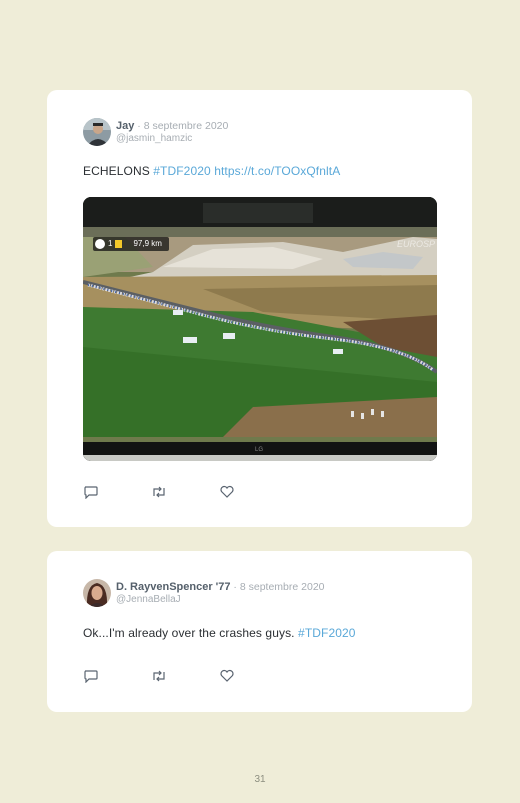 The image size is (520, 803). Describe the element at coordinates (119, 244) in the screenshot. I see `yellow-jersey-icon` at that location.